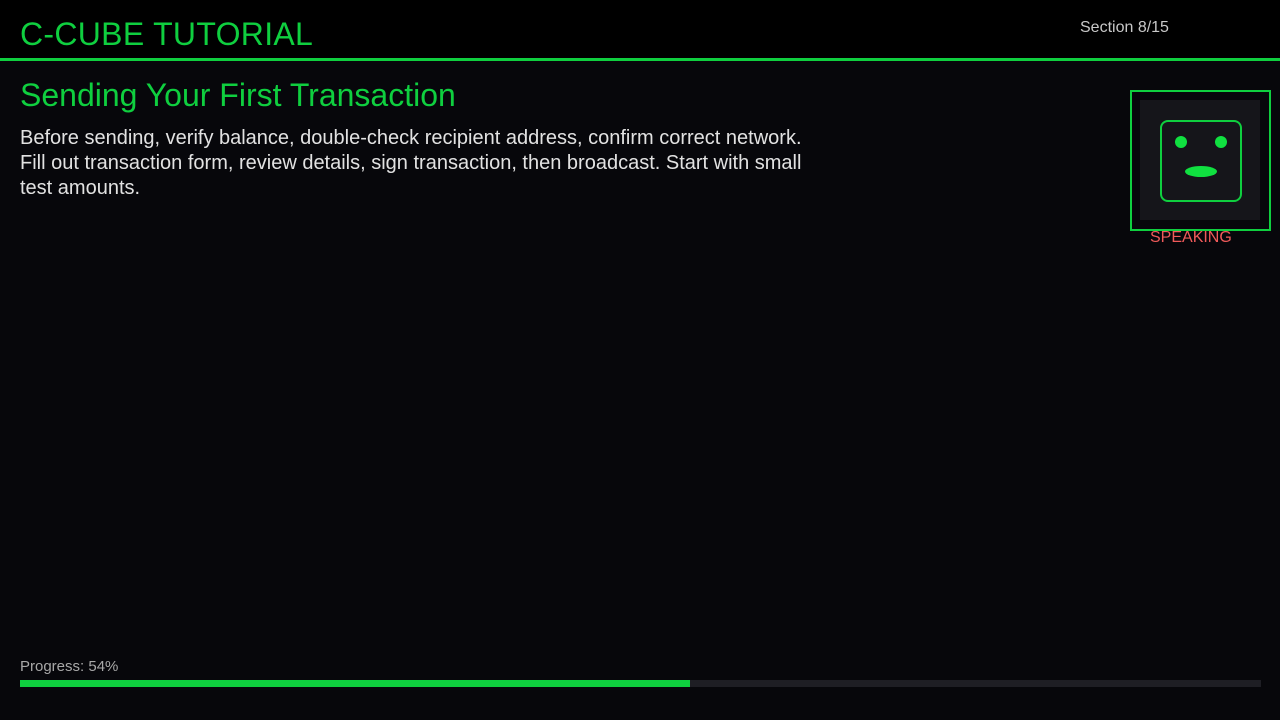  I want to click on robot-face-icon, so click(1201, 161).